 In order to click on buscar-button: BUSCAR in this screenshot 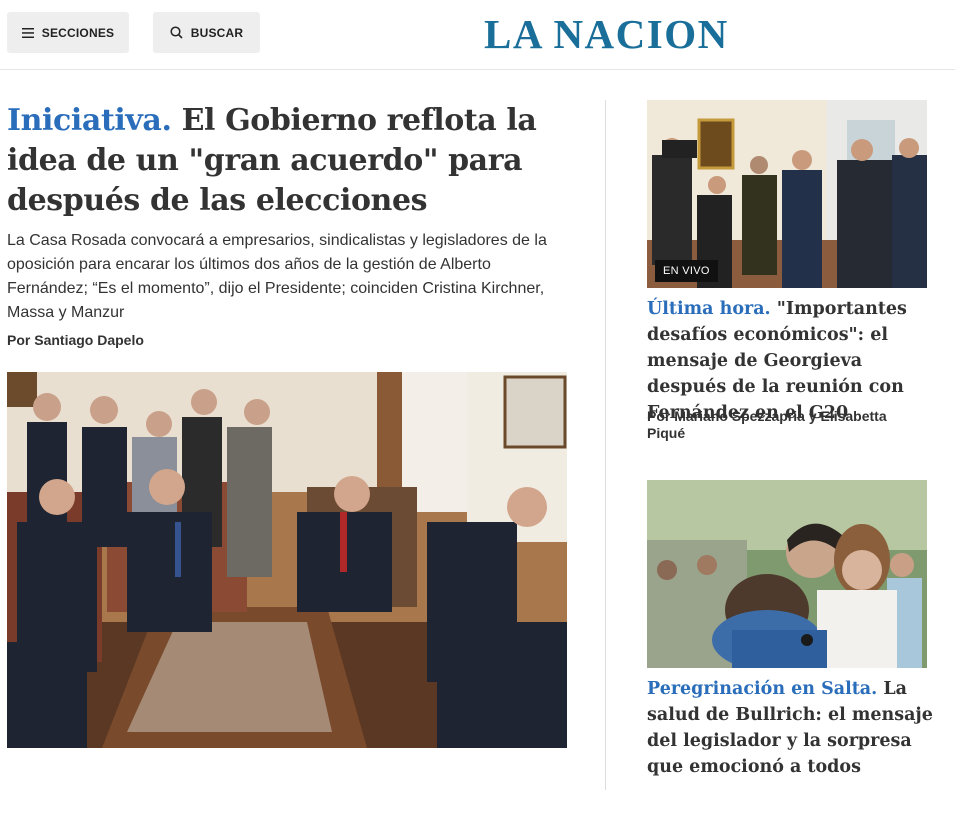, I will do `click(206, 32)`.